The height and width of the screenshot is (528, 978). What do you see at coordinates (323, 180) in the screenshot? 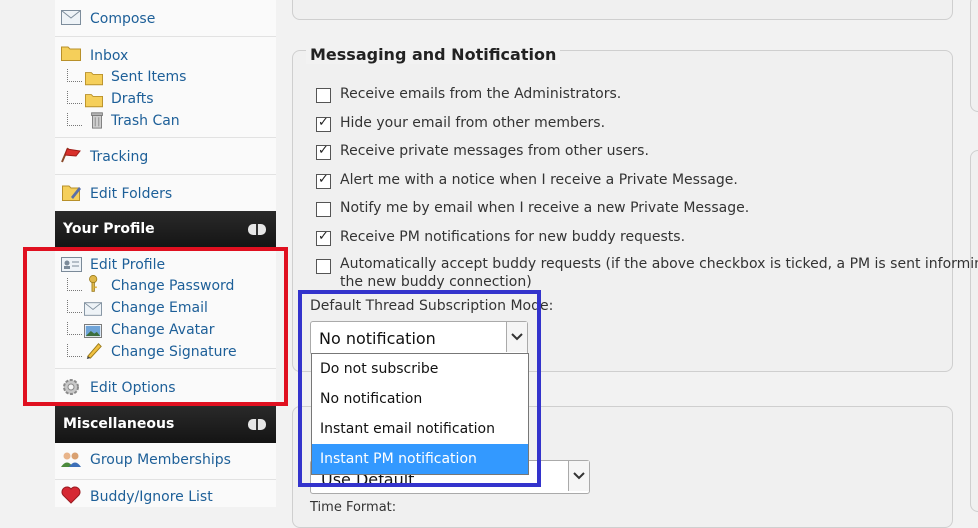
I see `checkbox-pm-alert` at bounding box center [323, 180].